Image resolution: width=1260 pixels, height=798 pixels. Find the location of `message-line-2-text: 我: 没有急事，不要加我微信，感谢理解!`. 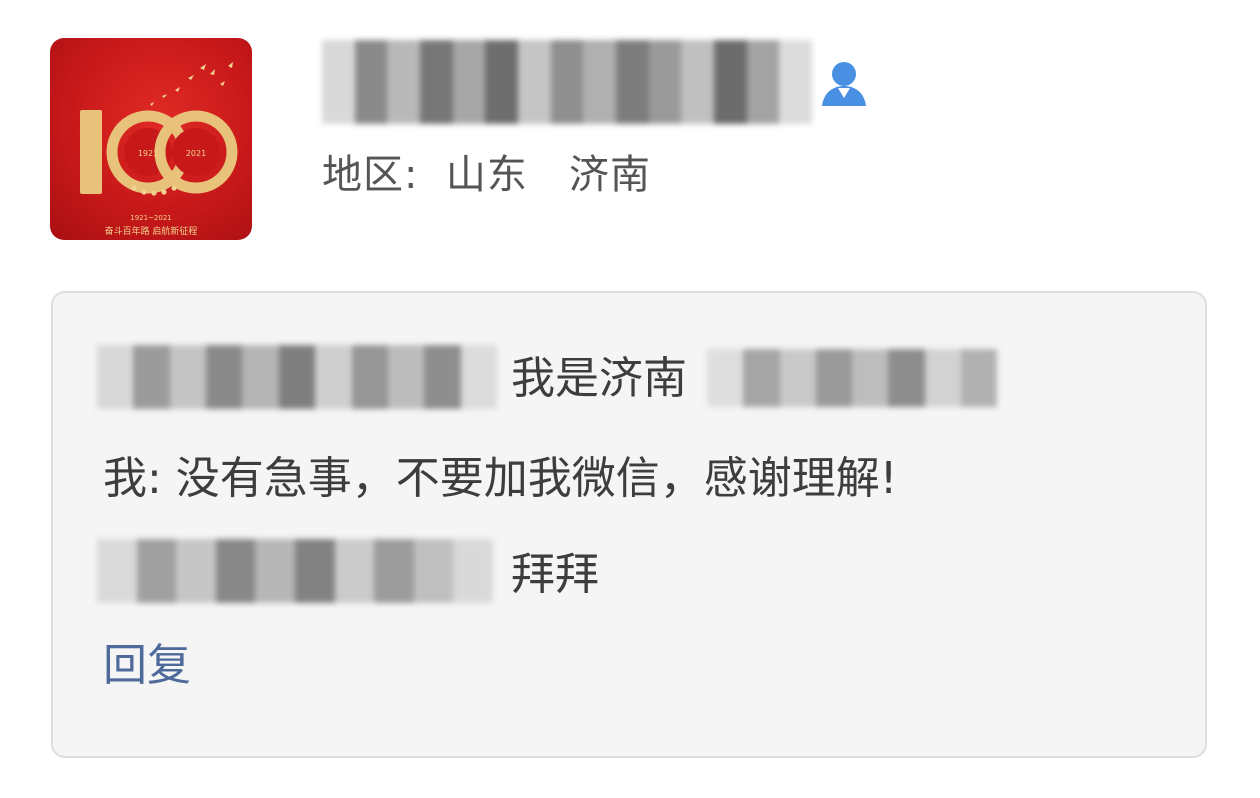

message-line-2-text: 我: 没有急事，不要加我微信，感谢理解! is located at coordinates (500, 478).